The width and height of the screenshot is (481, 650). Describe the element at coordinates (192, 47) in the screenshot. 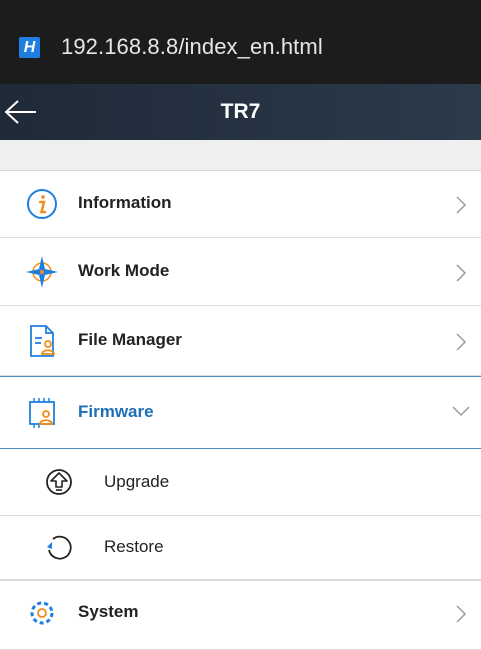

I see `url-text: 192.168.8.8/index_en.html` at that location.